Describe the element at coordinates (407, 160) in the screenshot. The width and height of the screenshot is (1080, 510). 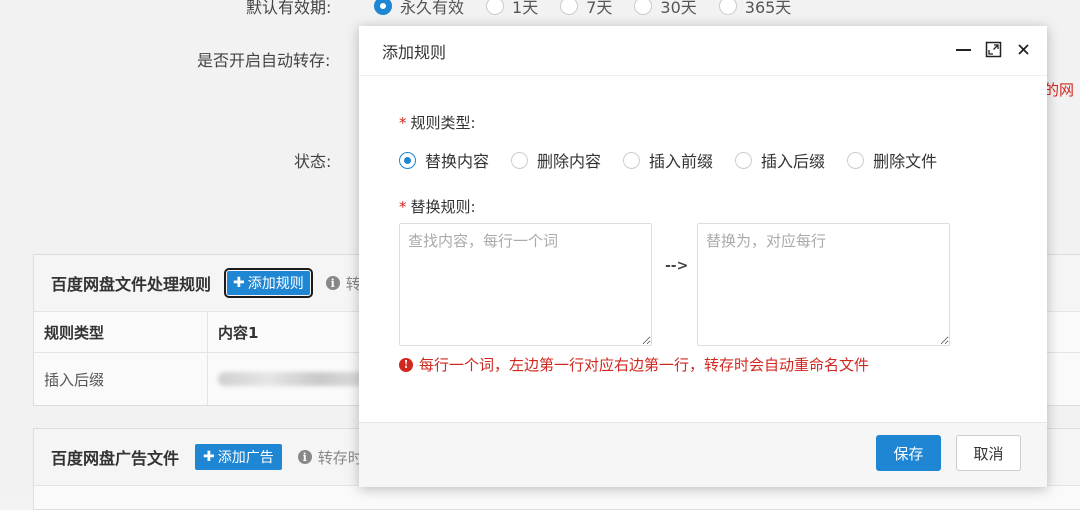
I see `radio-checked-icon` at that location.